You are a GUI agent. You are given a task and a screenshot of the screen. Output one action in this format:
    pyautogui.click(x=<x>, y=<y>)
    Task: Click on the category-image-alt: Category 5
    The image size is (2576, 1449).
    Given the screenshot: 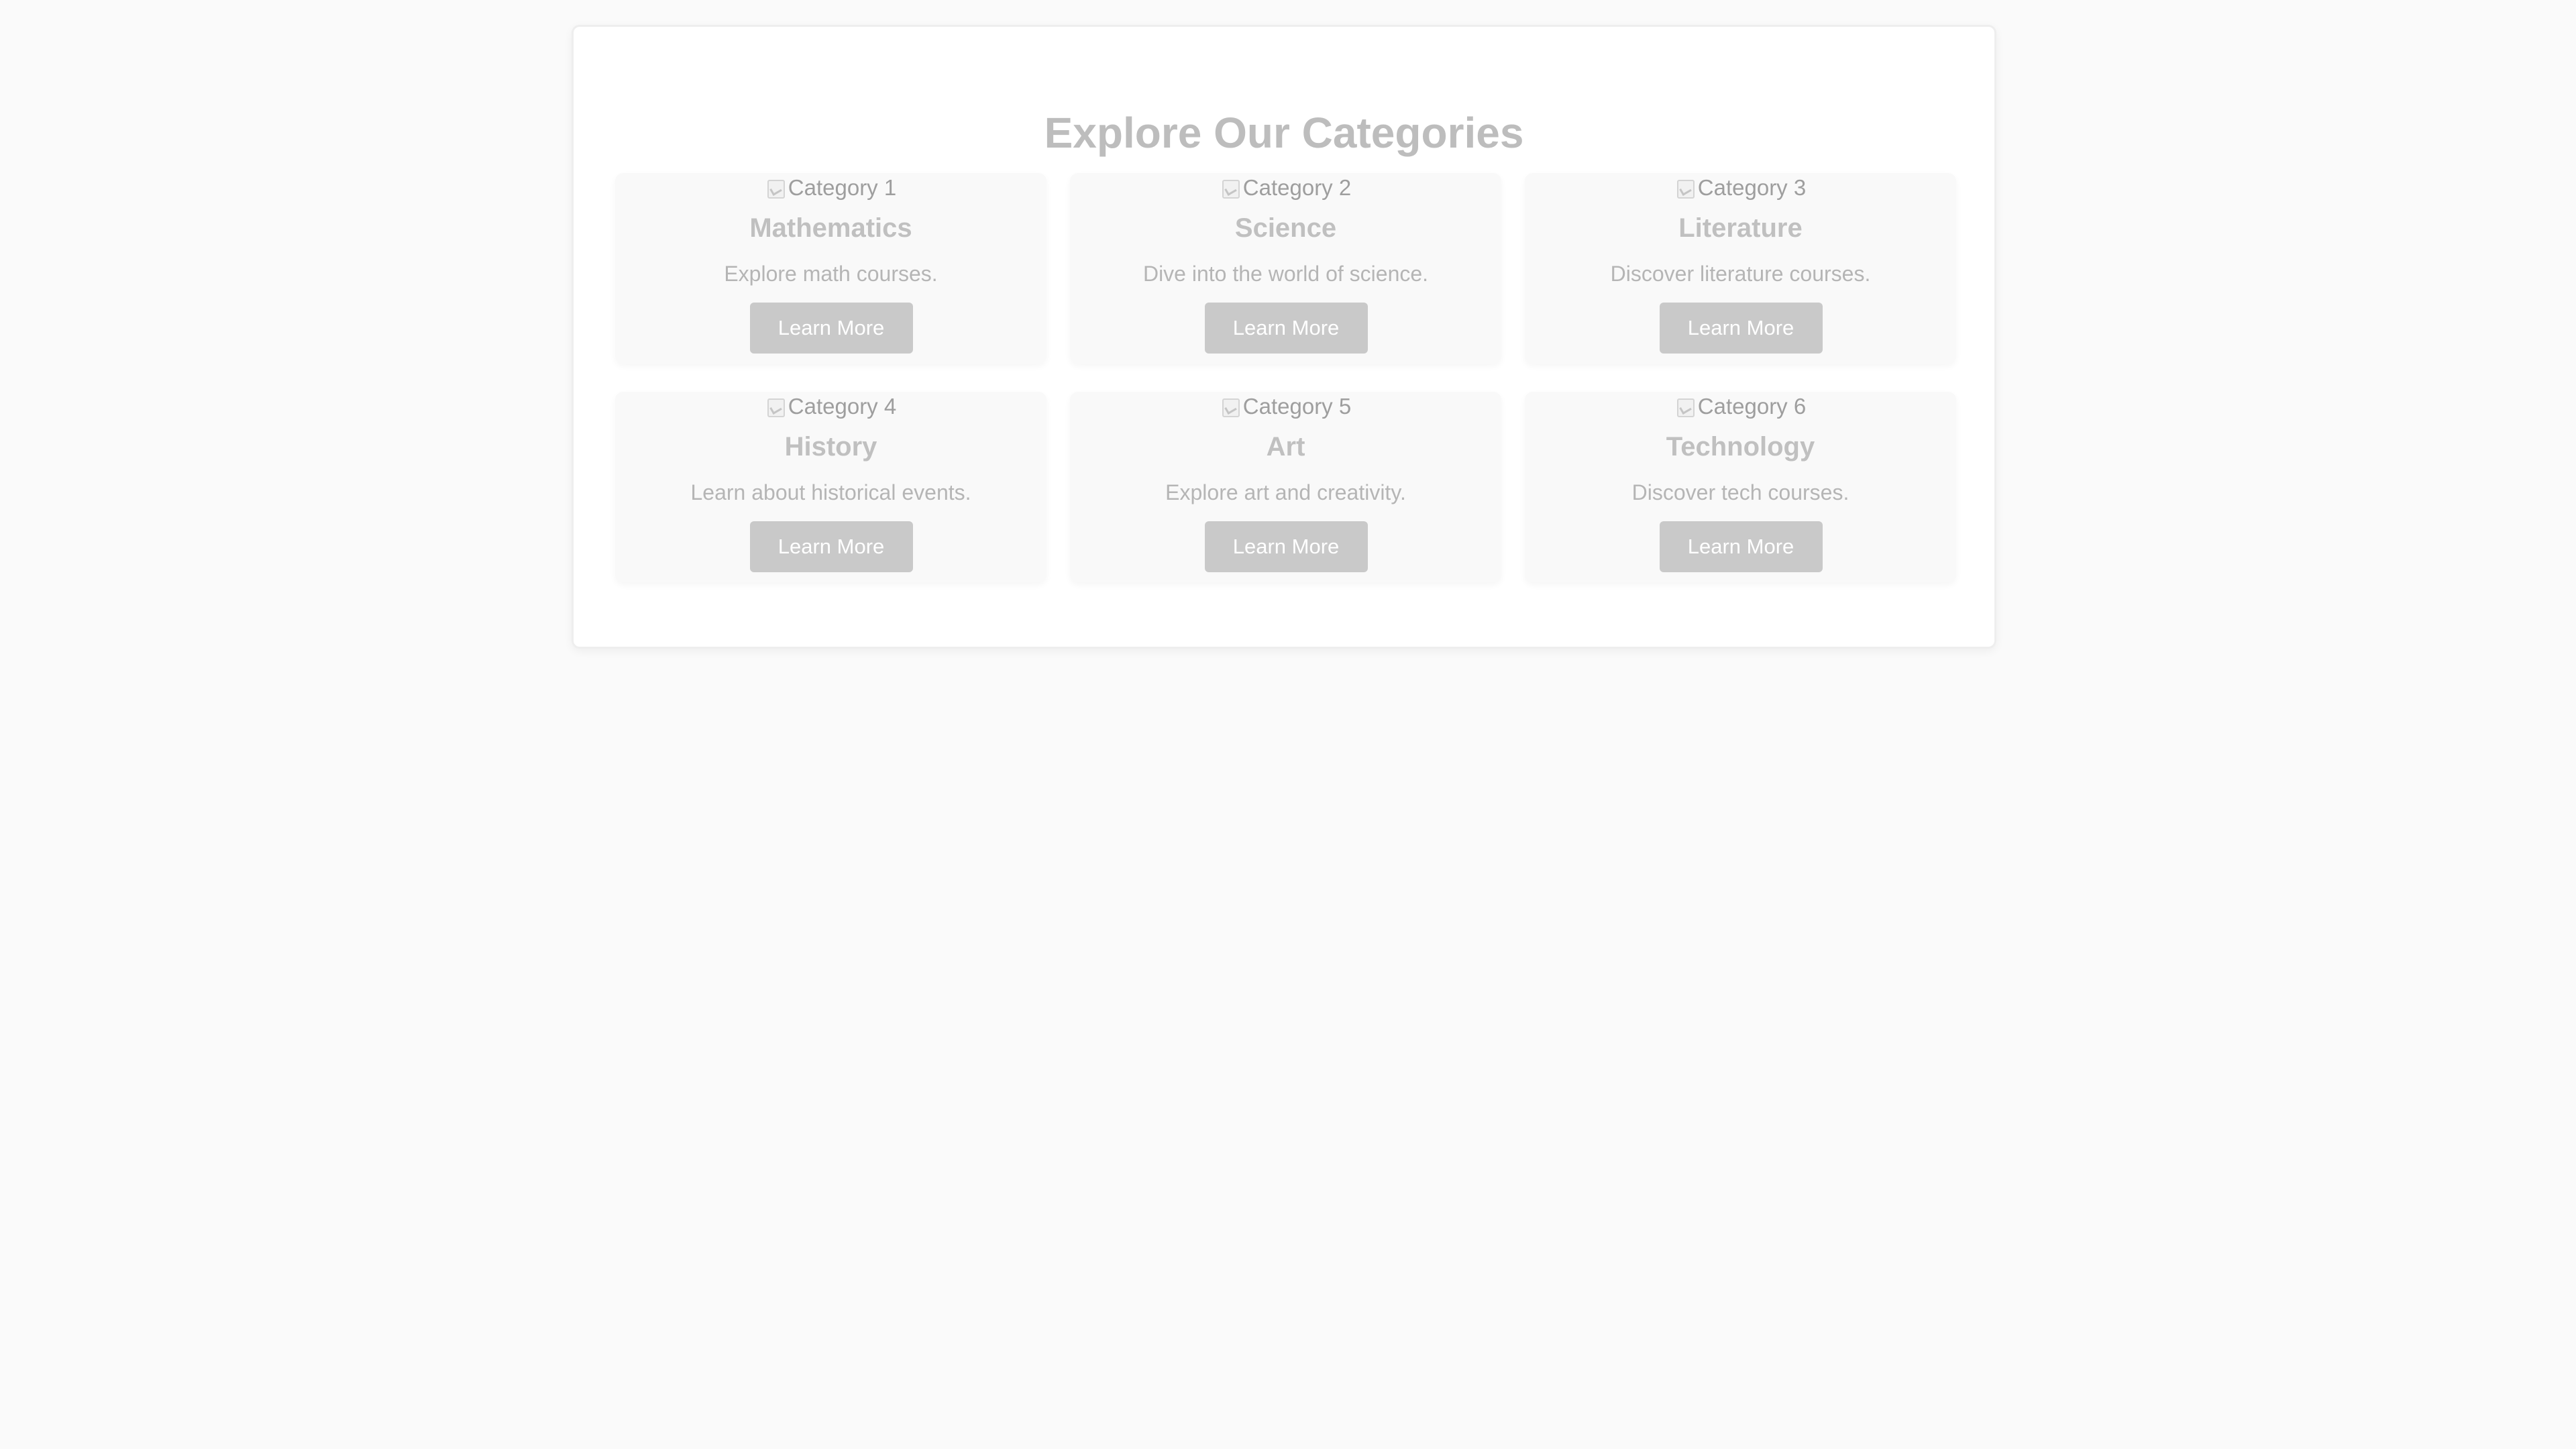 What is the action you would take?
    pyautogui.click(x=1297, y=406)
    